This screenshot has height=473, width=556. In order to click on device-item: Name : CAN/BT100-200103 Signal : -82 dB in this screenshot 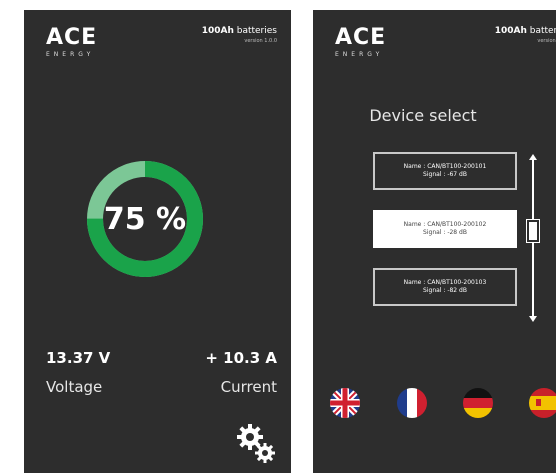, I will do `click(445, 287)`.